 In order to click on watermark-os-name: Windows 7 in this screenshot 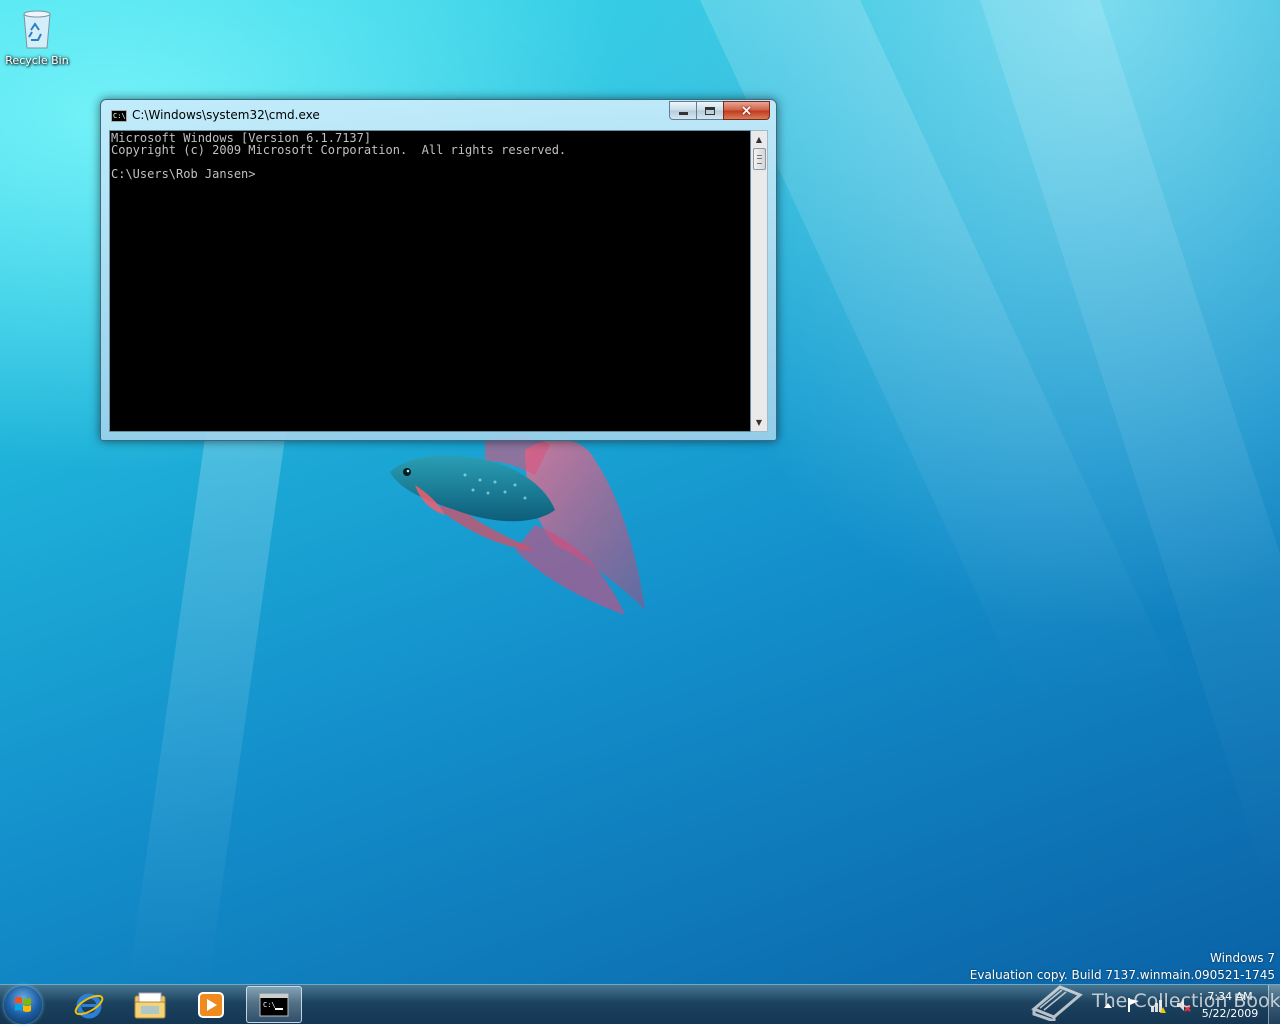, I will do `click(1242, 958)`.